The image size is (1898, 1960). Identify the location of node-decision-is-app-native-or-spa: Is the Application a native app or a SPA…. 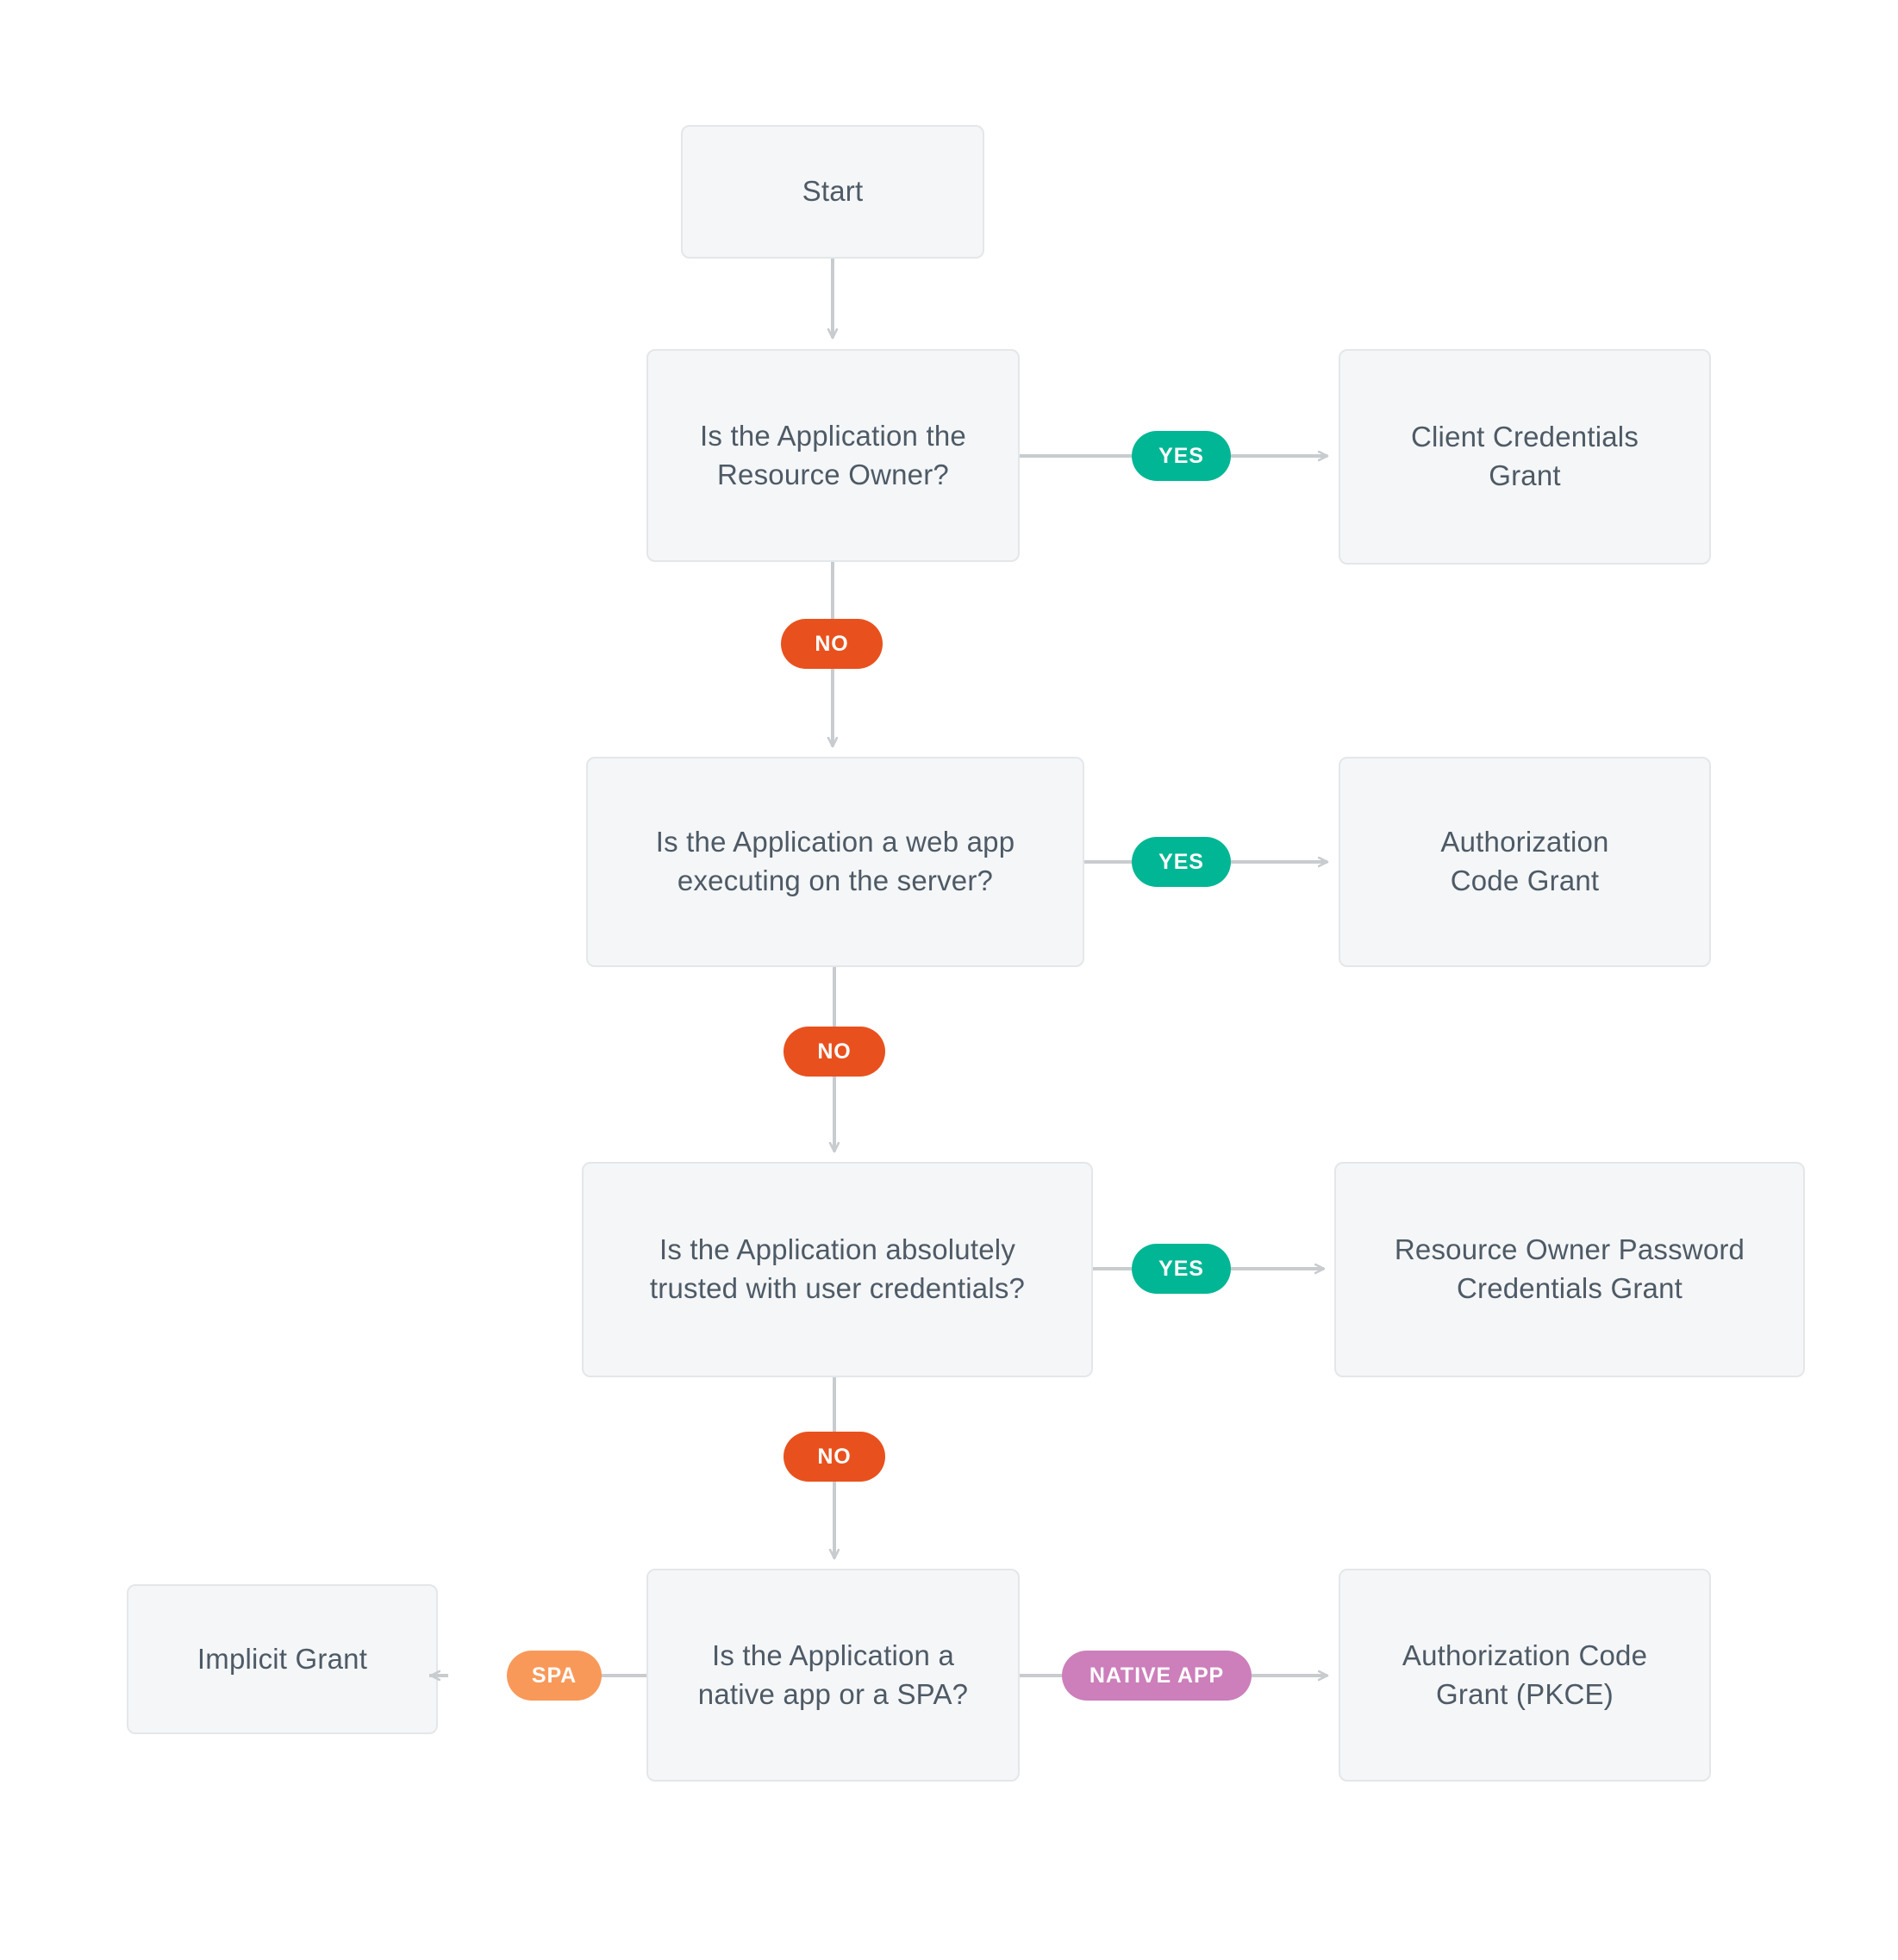
(833, 1675).